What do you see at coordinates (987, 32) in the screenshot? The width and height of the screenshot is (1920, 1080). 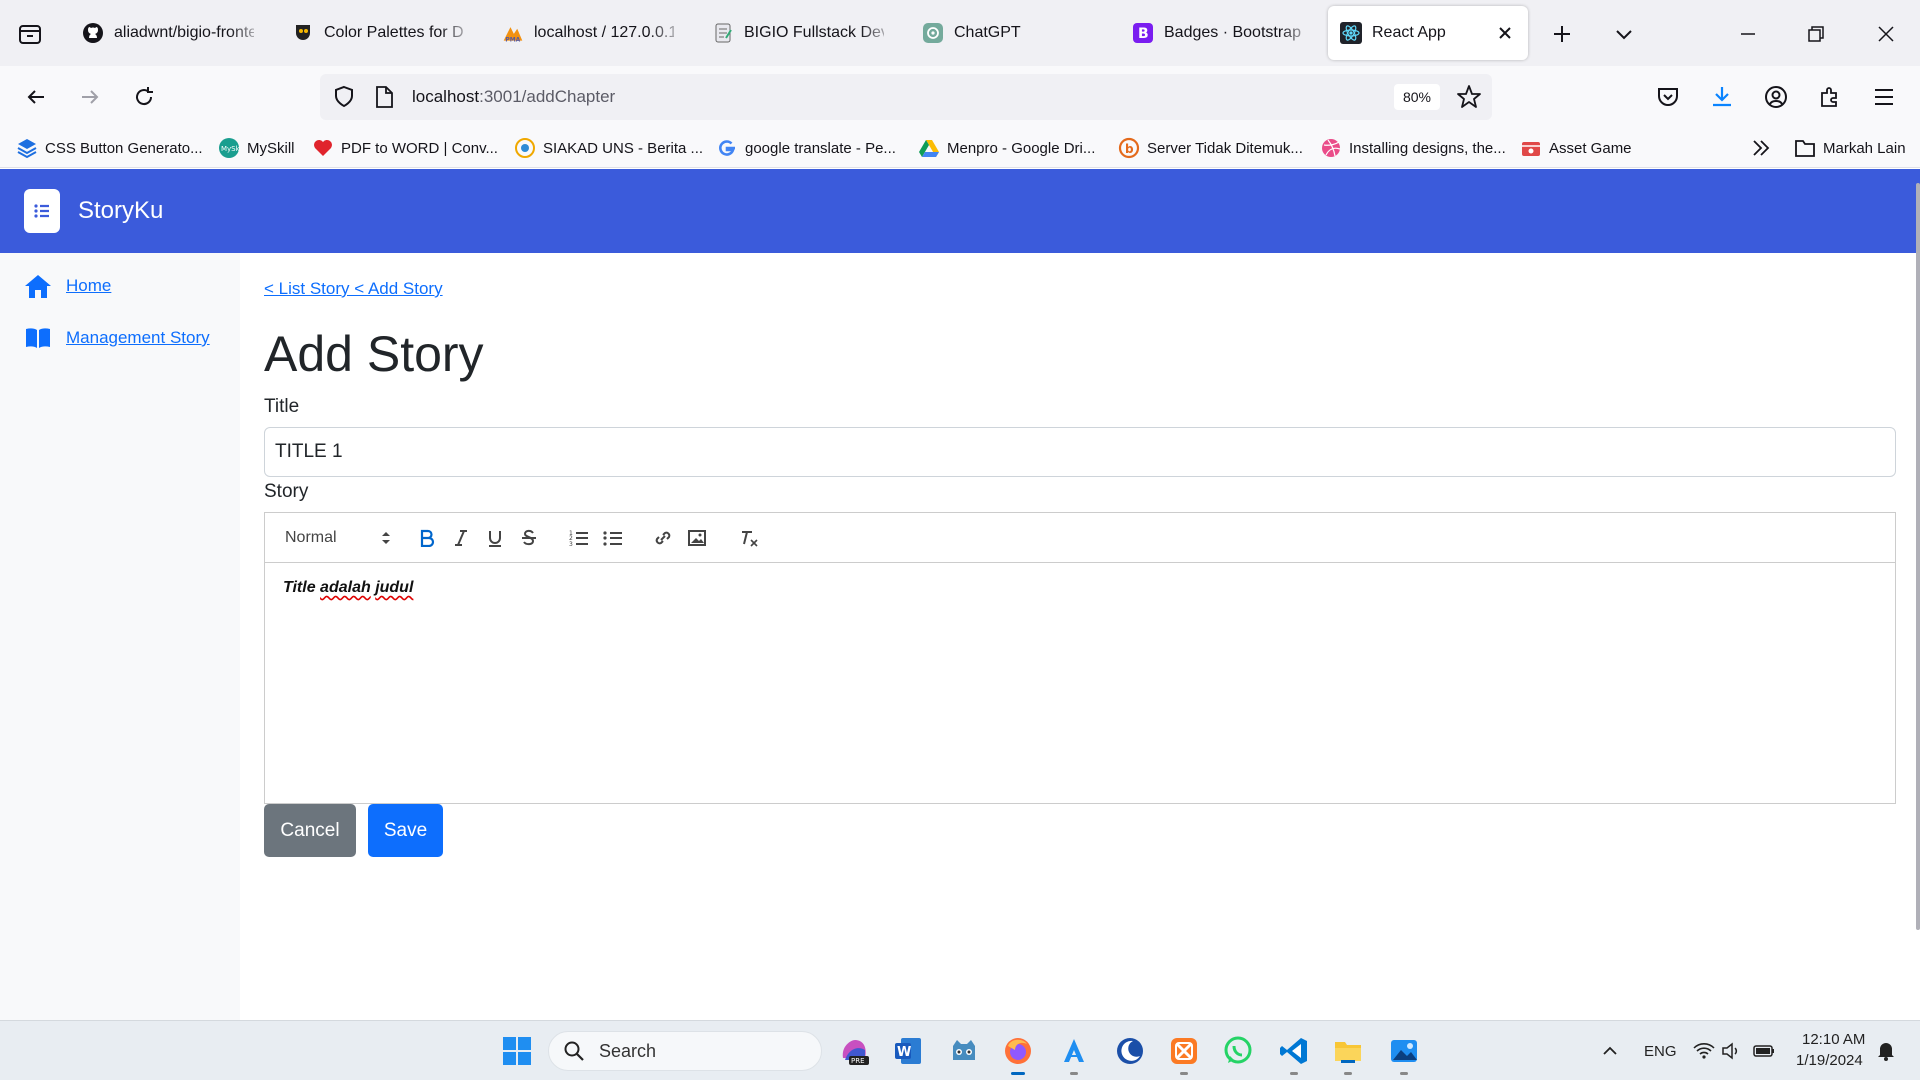 I see `tab-title: ChatGPT` at bounding box center [987, 32].